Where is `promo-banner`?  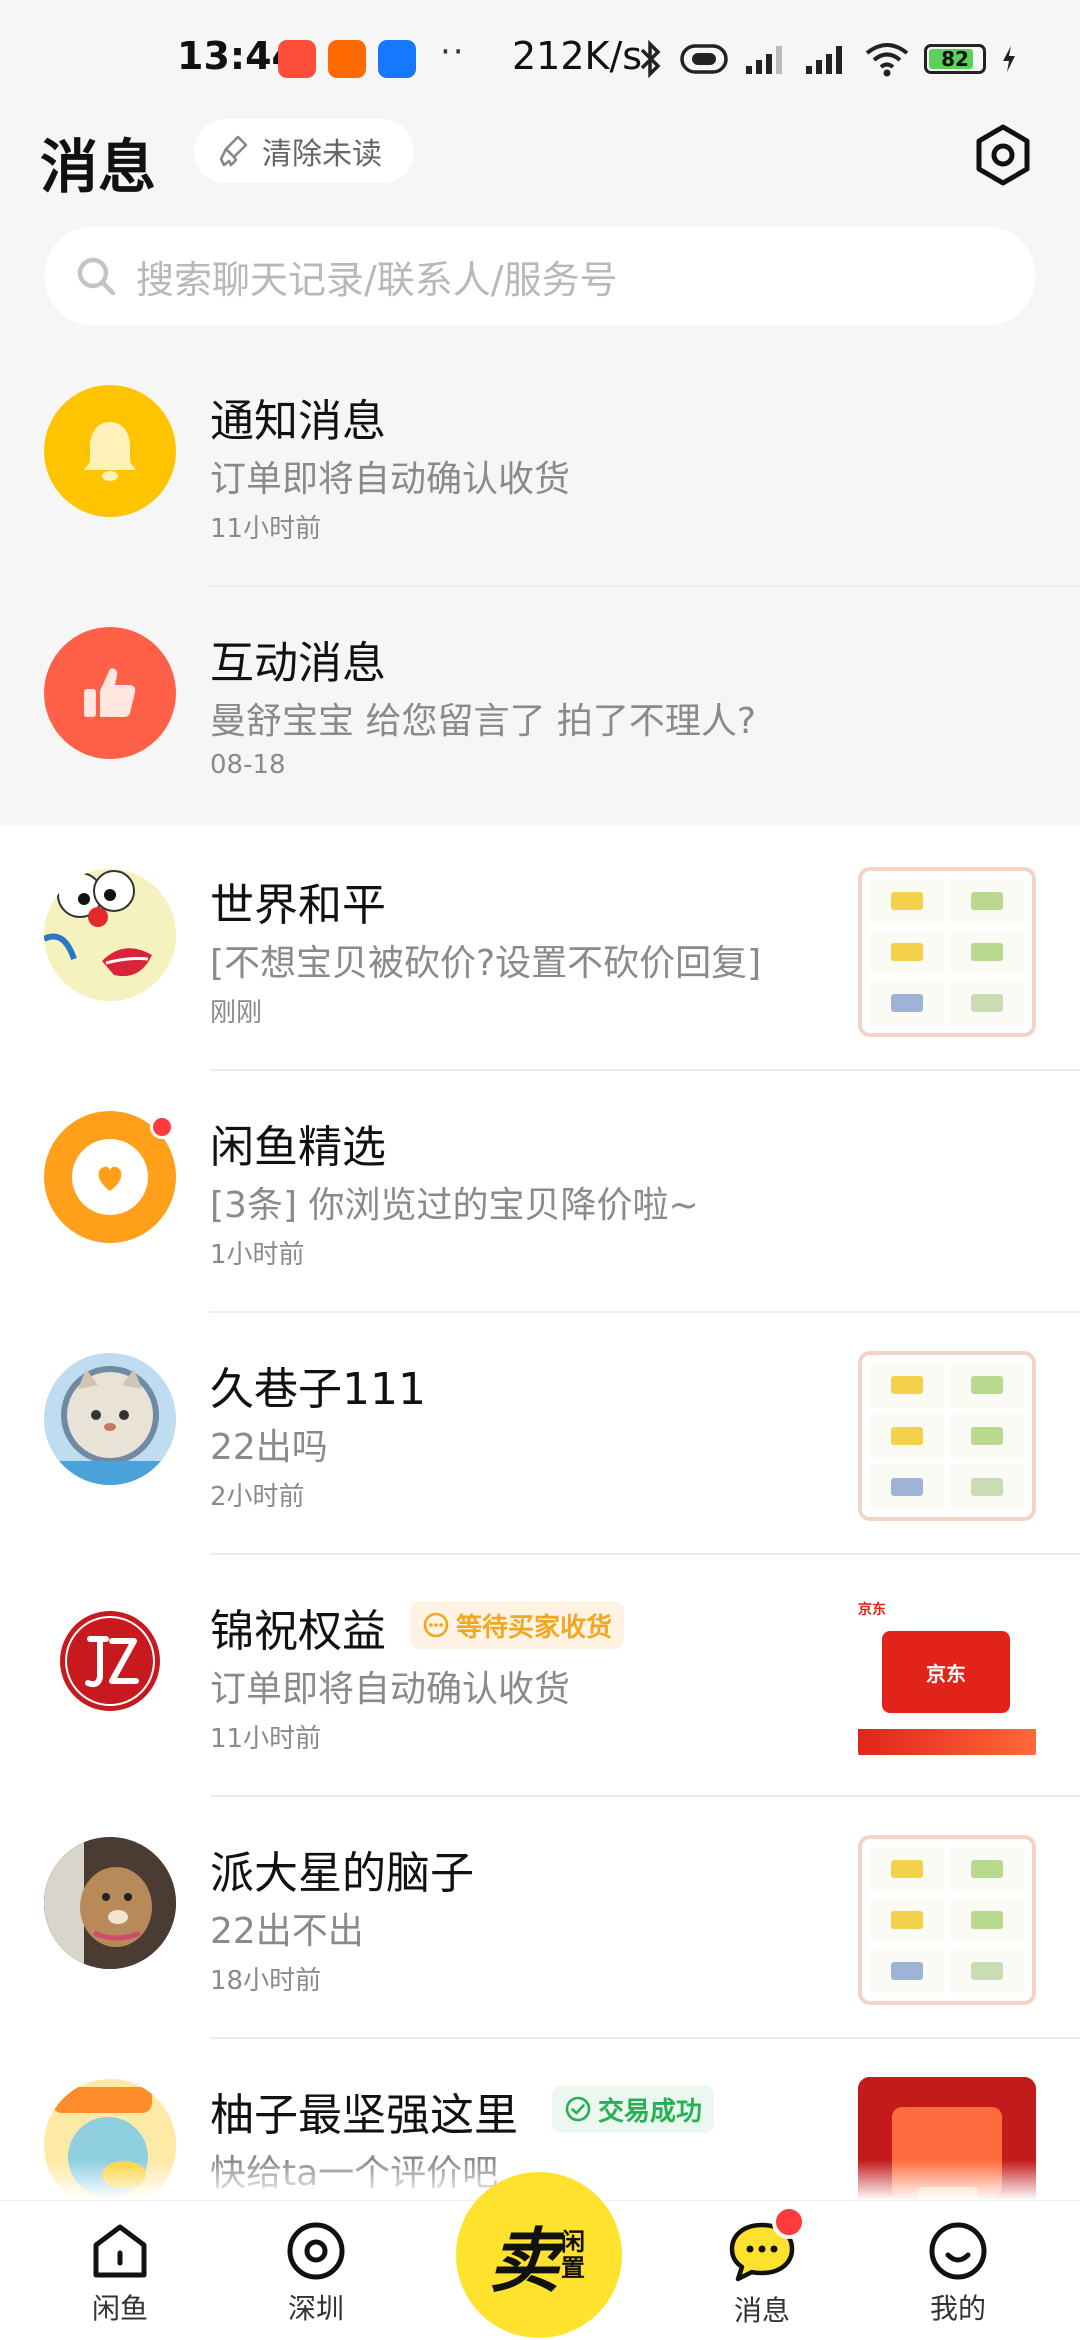
promo-banner is located at coordinates (947, 1742).